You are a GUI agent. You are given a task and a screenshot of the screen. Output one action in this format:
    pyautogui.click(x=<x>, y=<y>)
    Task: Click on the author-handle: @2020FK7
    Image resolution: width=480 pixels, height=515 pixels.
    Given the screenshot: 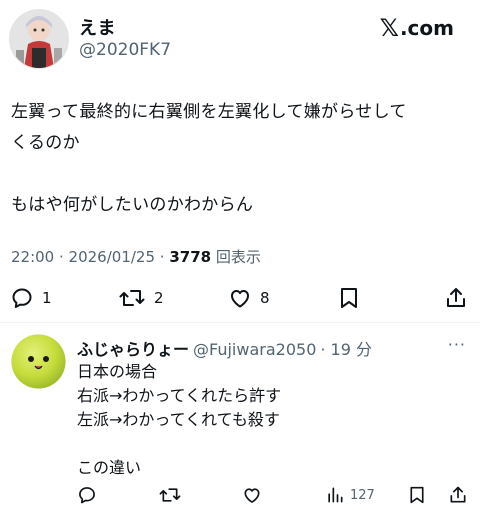 What is the action you would take?
    pyautogui.click(x=125, y=50)
    